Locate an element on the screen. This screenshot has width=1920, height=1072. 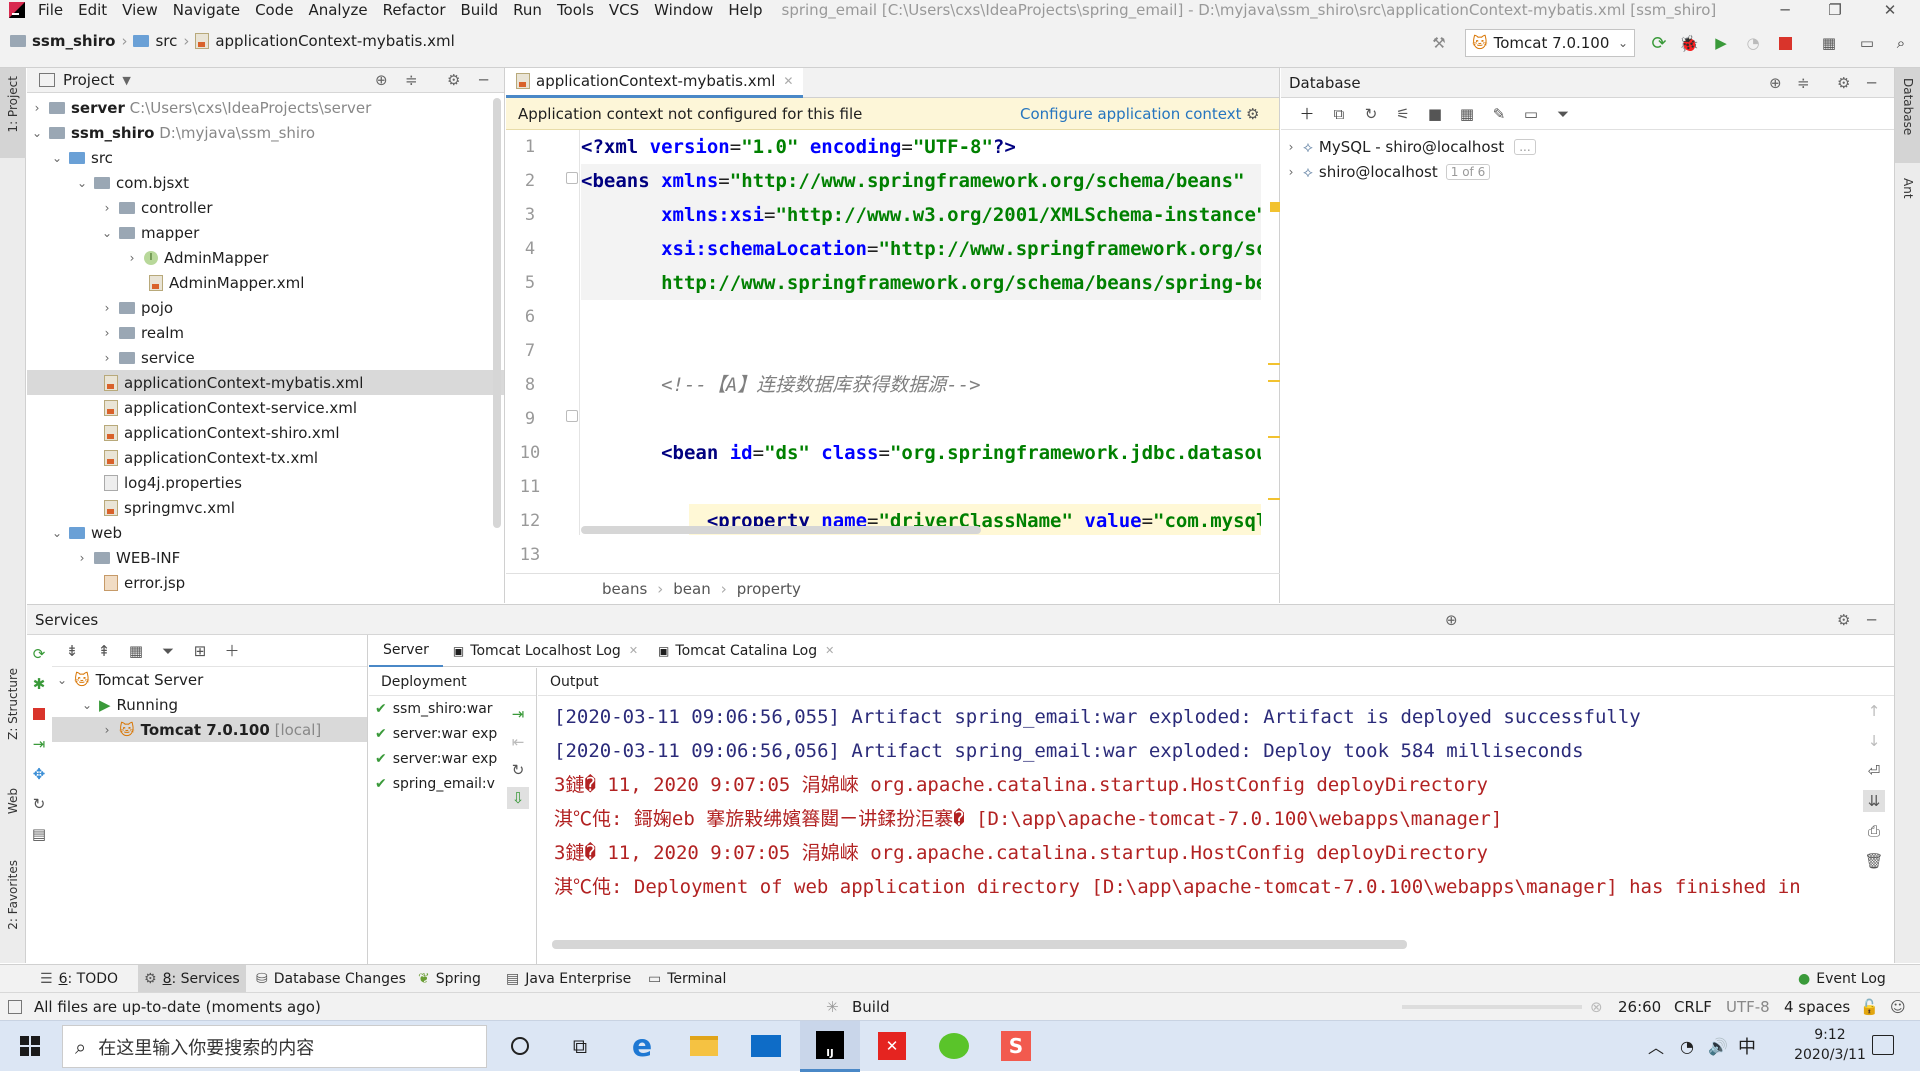
tool-window-spring: ❦ Spring is located at coordinates (449, 979).